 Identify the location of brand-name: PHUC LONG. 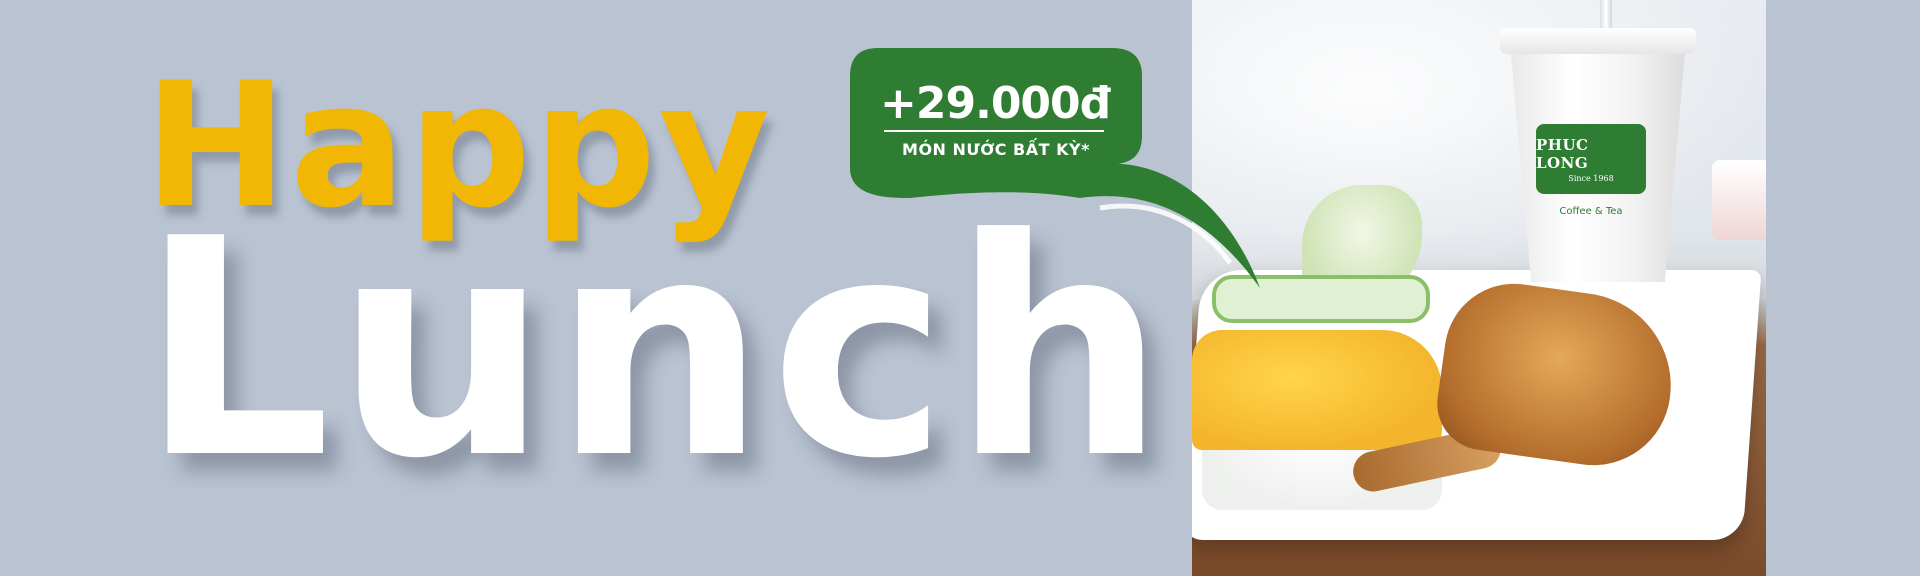
(1562, 153).